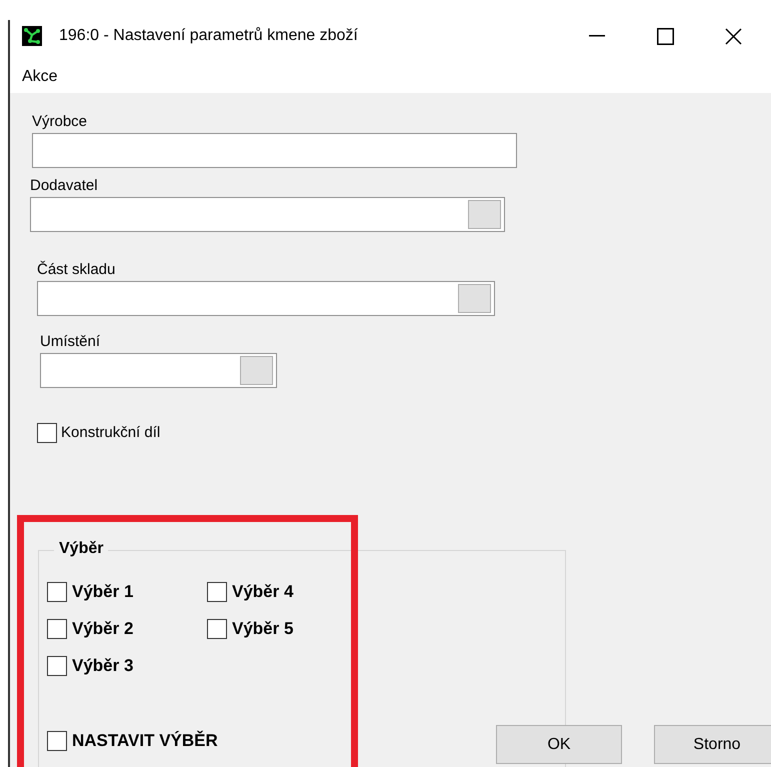 The image size is (771, 767). Describe the element at coordinates (103, 591) in the screenshot. I see `checkbox-label: Výběr 1` at that location.